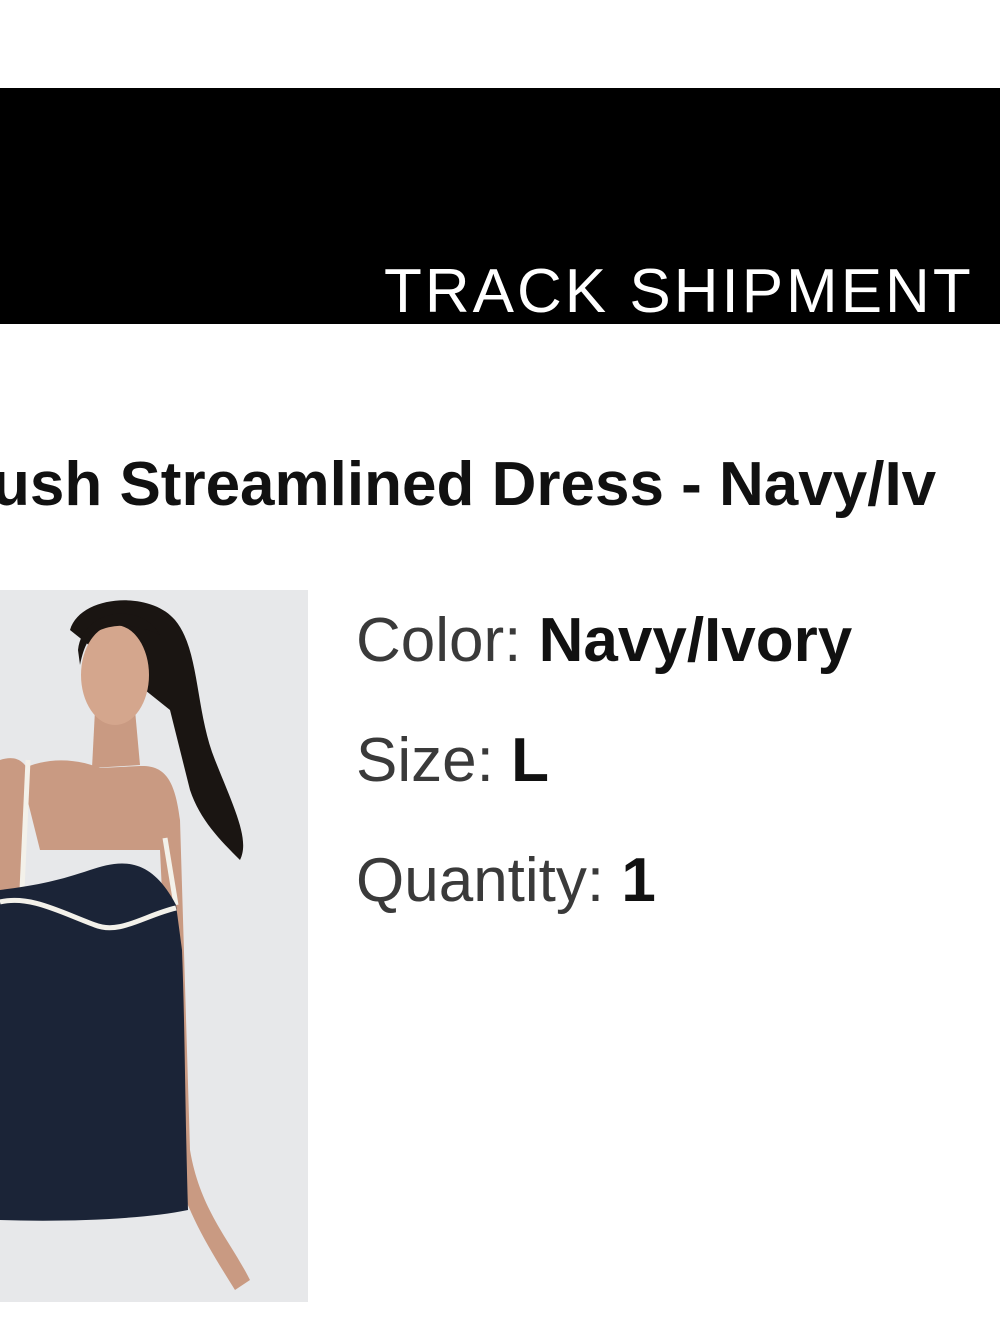 Image resolution: width=1000 pixels, height=1333 pixels. I want to click on color-value: Navy/Ivory, so click(695, 640).